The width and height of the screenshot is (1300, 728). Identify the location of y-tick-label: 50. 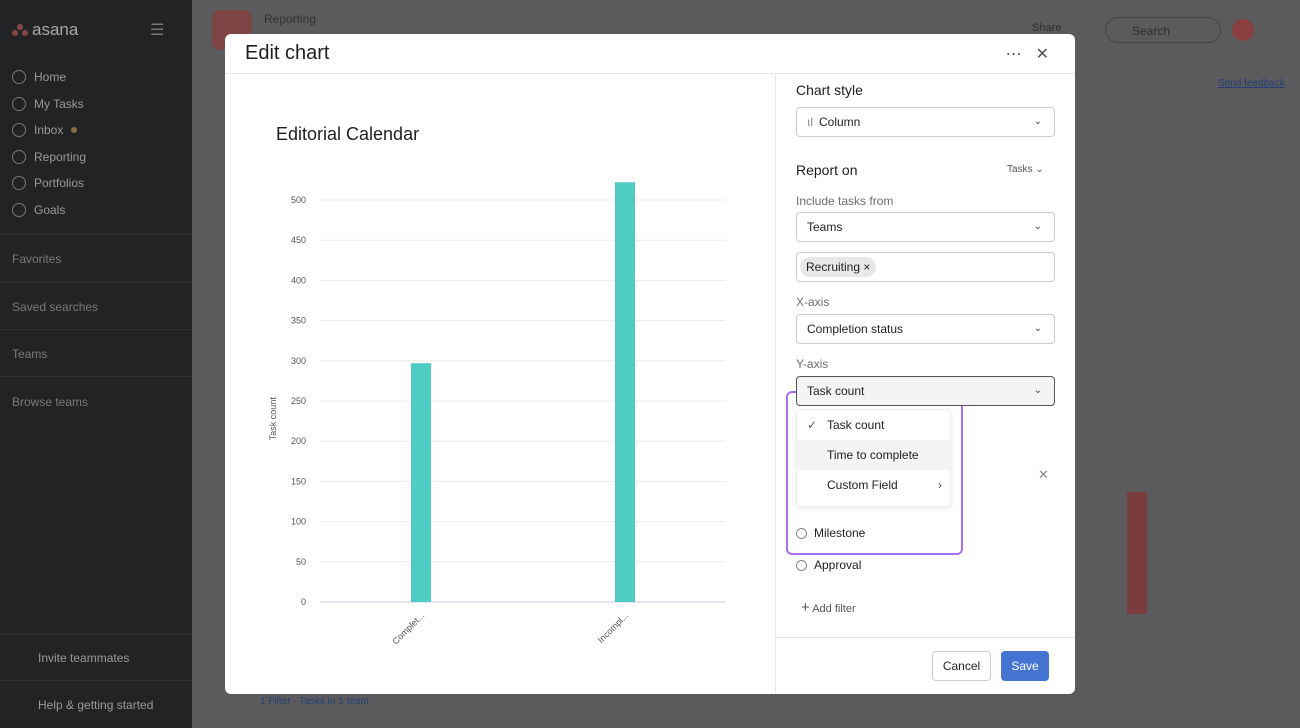
(301, 562).